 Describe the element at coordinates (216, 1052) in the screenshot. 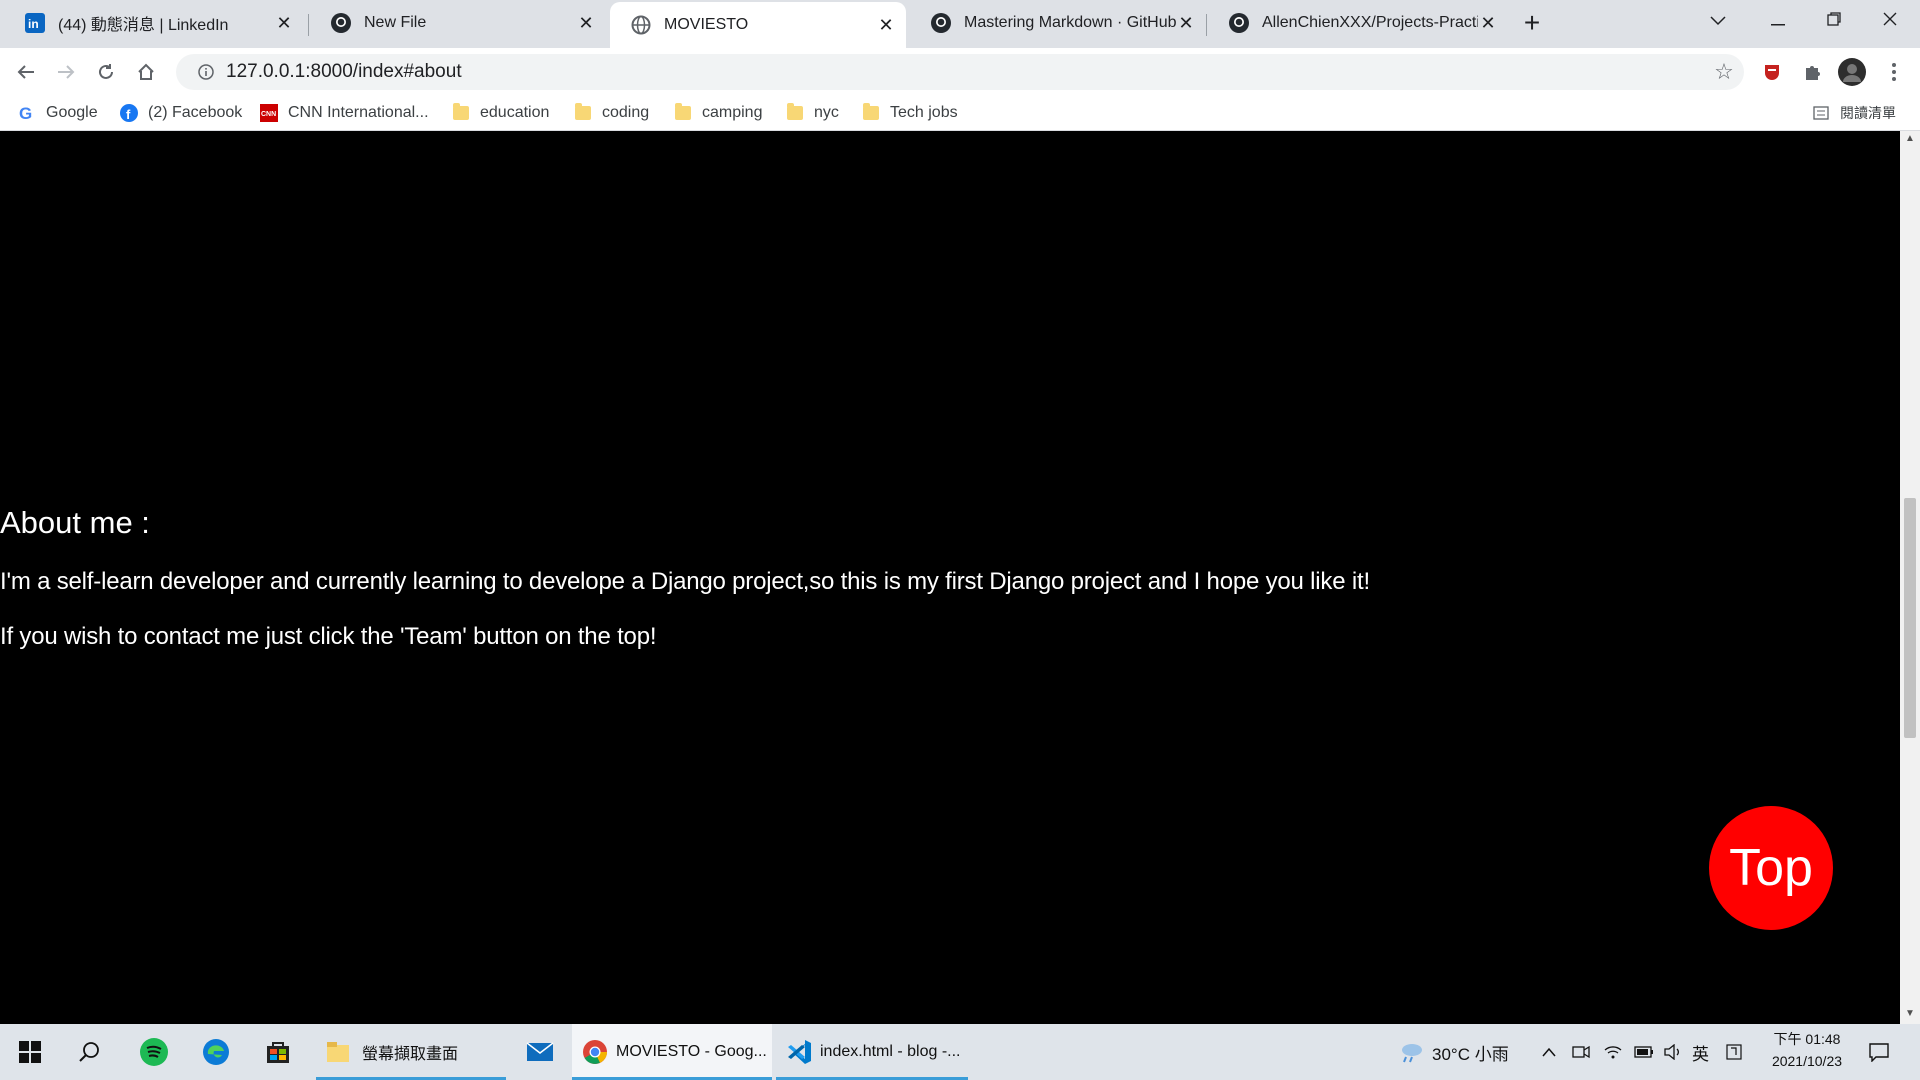

I see `edge-icon` at that location.